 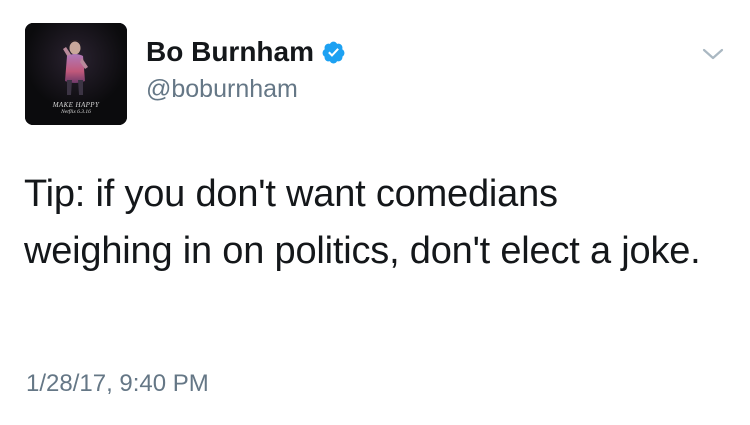 What do you see at coordinates (713, 54) in the screenshot?
I see `chevron-down-icon` at bounding box center [713, 54].